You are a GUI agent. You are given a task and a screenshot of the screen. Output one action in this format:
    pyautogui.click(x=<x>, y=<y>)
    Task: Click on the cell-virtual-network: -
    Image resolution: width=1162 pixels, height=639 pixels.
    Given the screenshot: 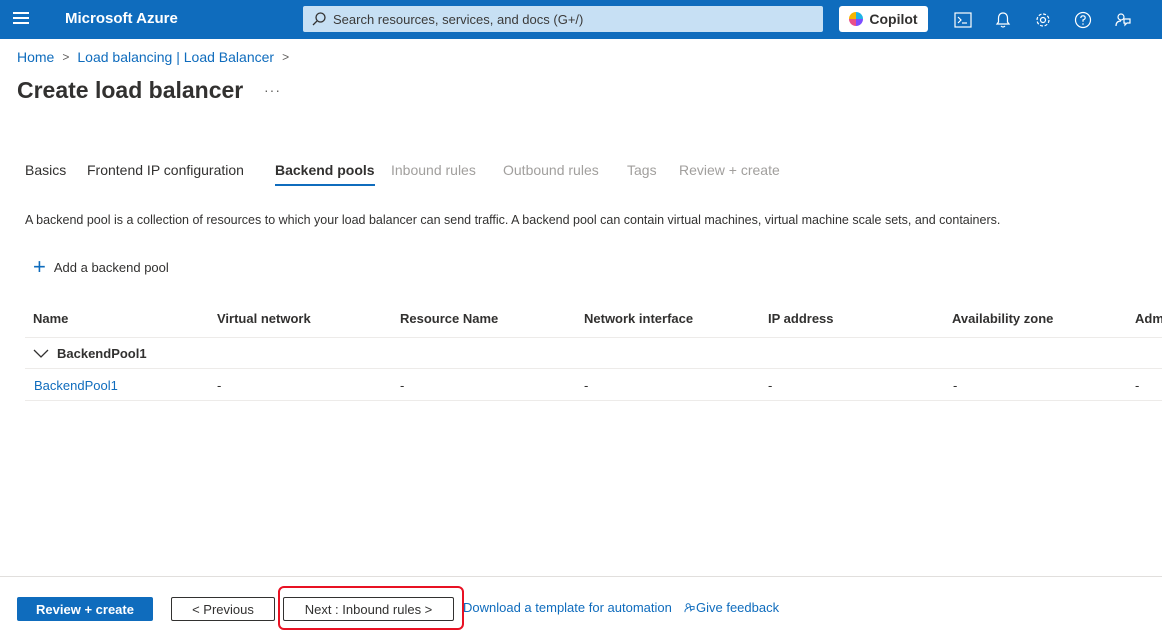 What is the action you would take?
    pyautogui.click(x=219, y=385)
    